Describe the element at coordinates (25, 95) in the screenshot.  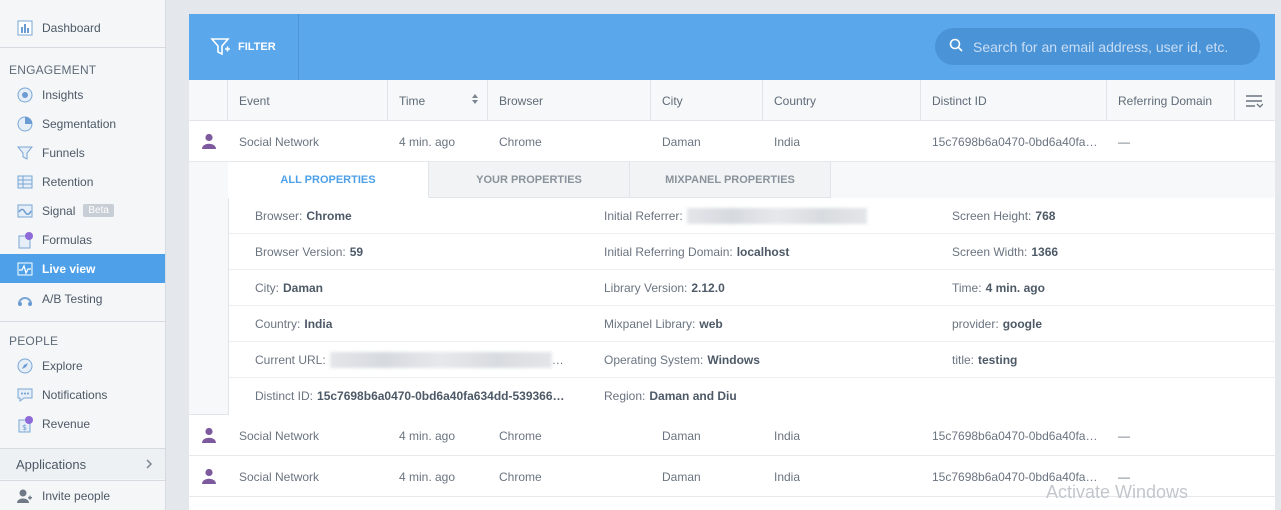
I see `insights-icon` at that location.